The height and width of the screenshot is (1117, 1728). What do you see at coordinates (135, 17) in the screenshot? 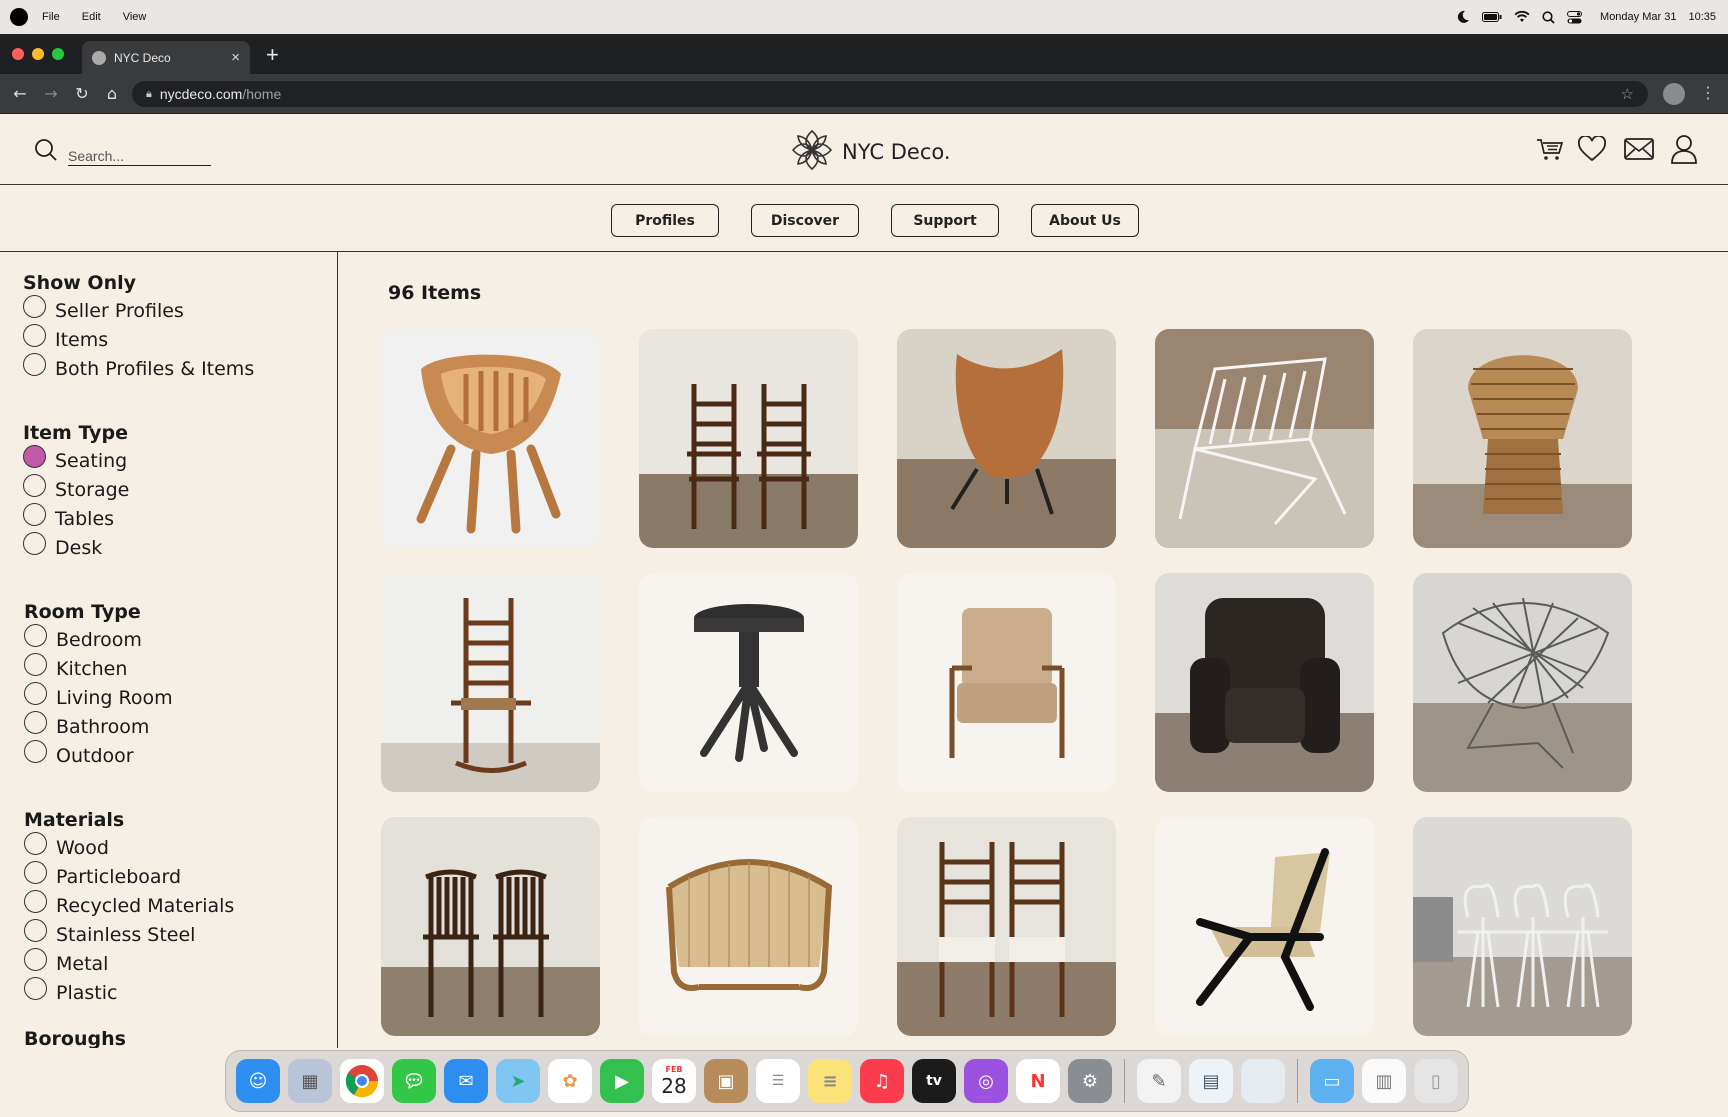
I see `menu-view: View` at bounding box center [135, 17].